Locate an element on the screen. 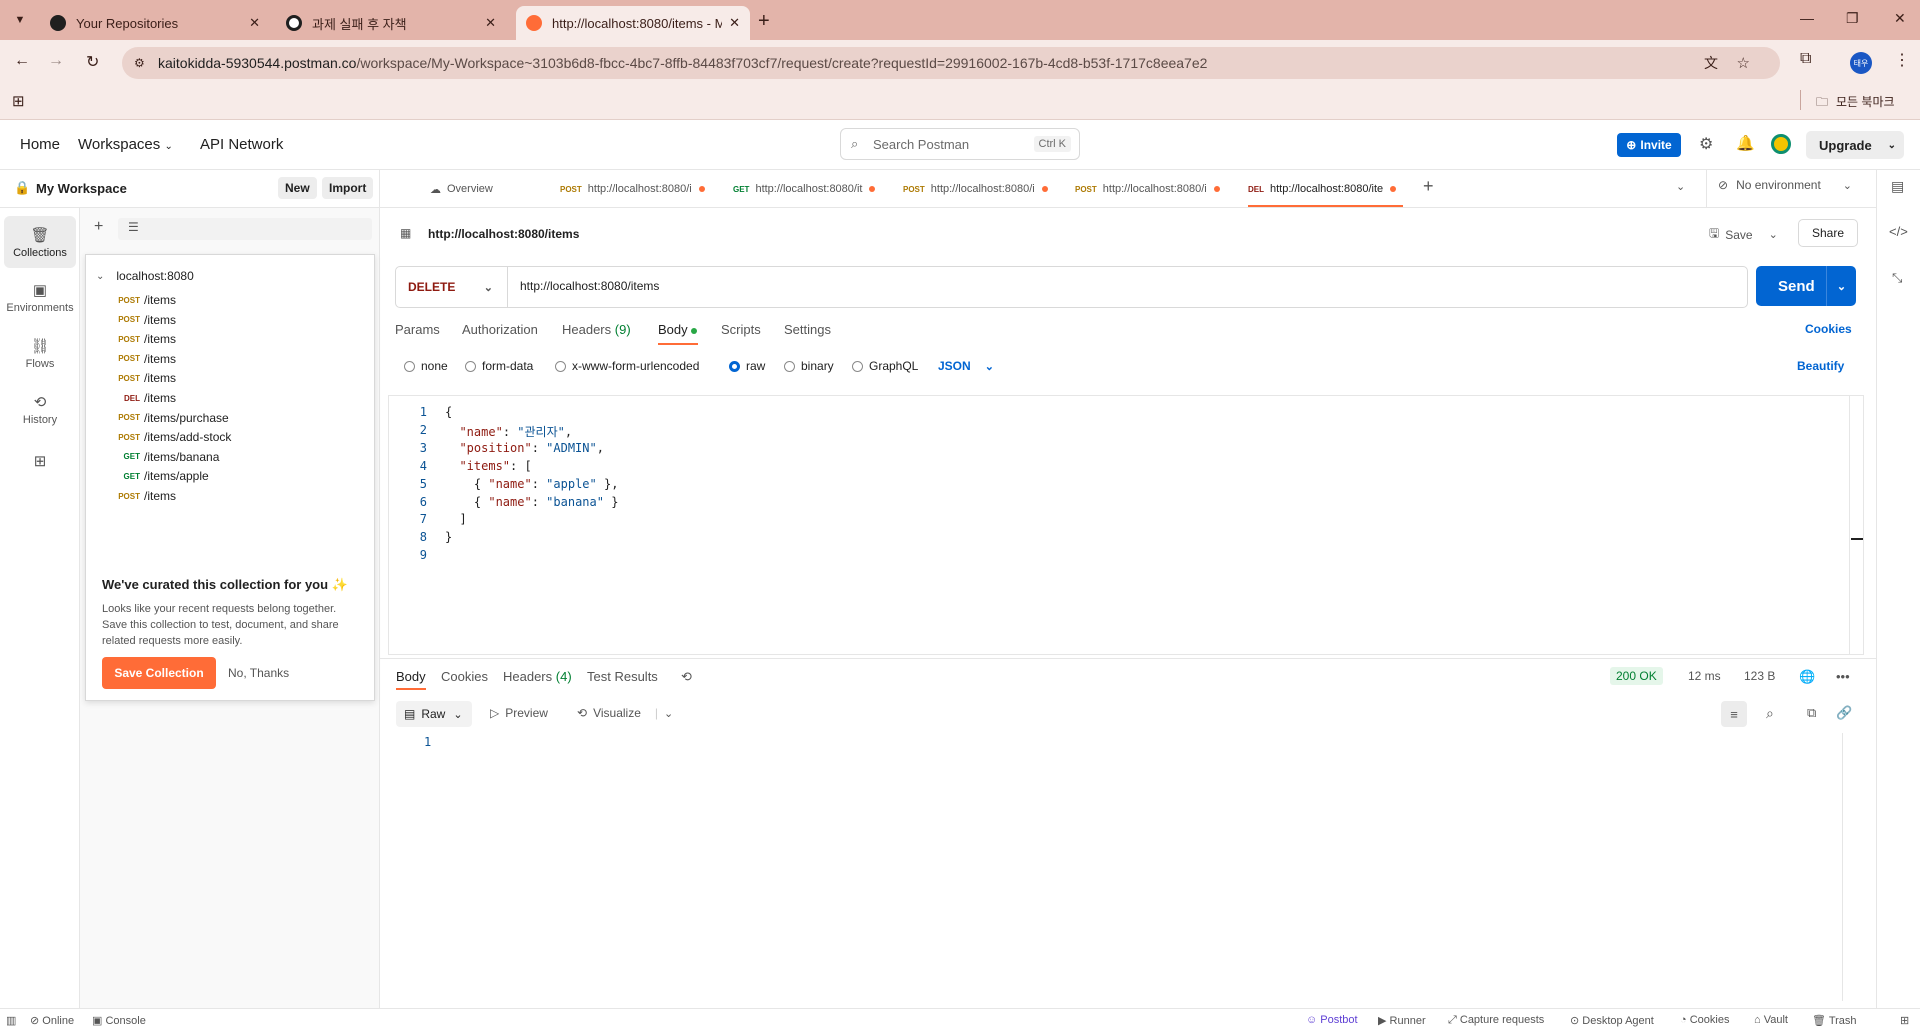  tab-headers: Headers (9) is located at coordinates (596, 329).